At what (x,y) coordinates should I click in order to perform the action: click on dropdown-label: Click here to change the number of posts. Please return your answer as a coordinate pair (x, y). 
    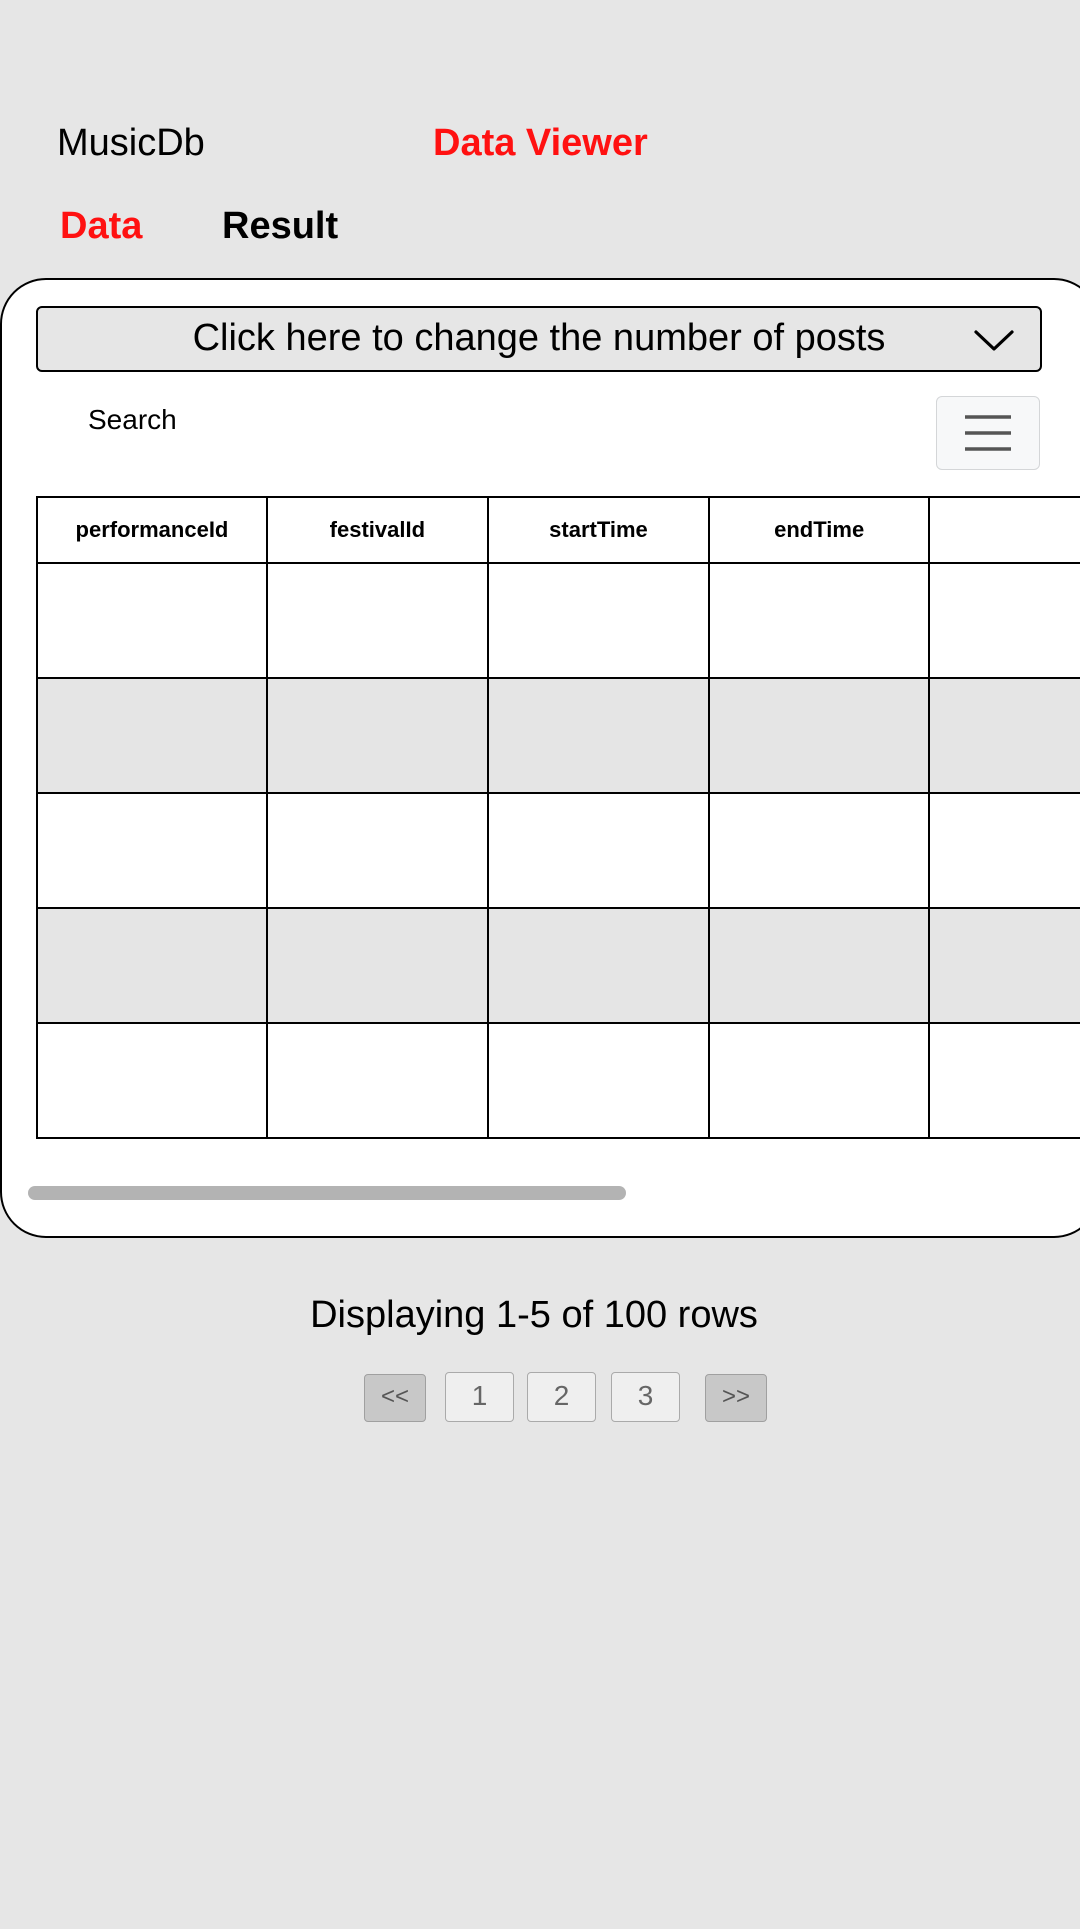
    Looking at the image, I should click on (539, 338).